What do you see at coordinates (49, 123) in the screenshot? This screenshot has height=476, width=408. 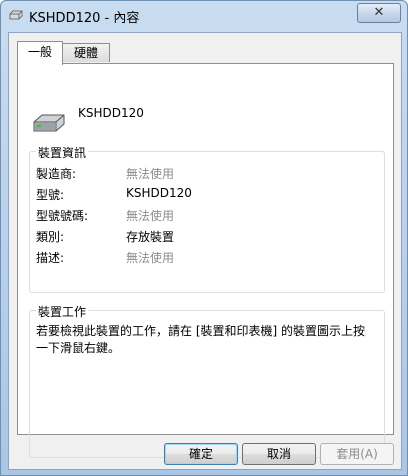 I see `hard-drive-icon` at bounding box center [49, 123].